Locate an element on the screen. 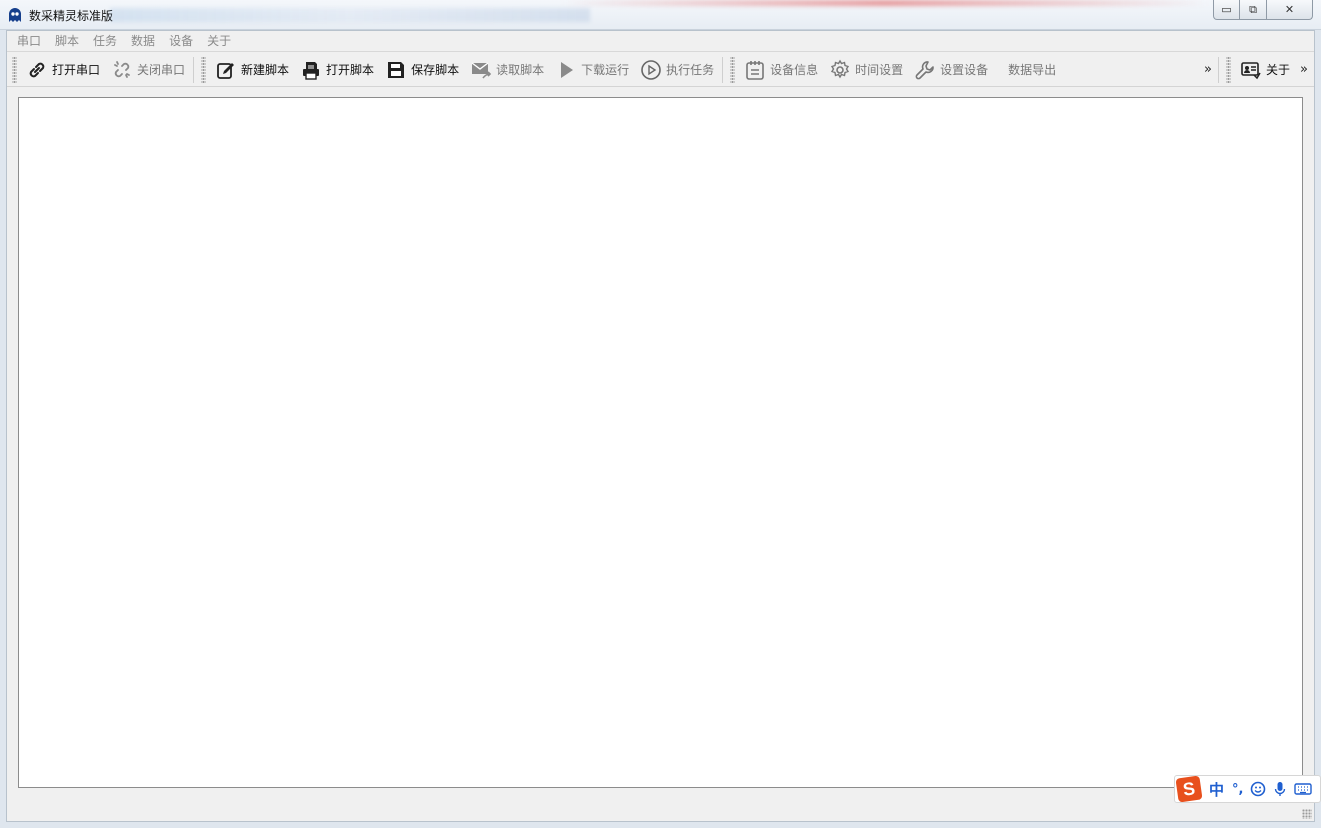 The height and width of the screenshot is (828, 1321). close-port-label: 关闭串口 is located at coordinates (161, 70).